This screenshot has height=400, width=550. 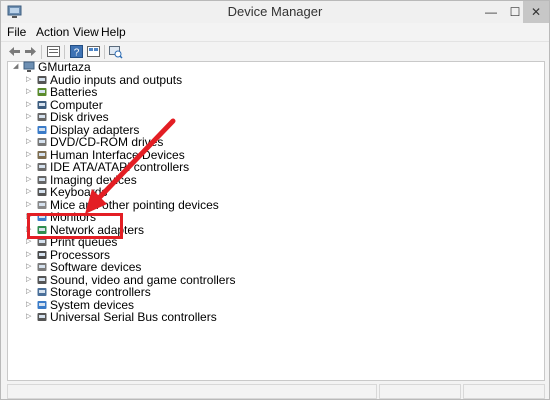 I want to click on title-bar: Device Manager — ☐ ✕, so click(x=275, y=12).